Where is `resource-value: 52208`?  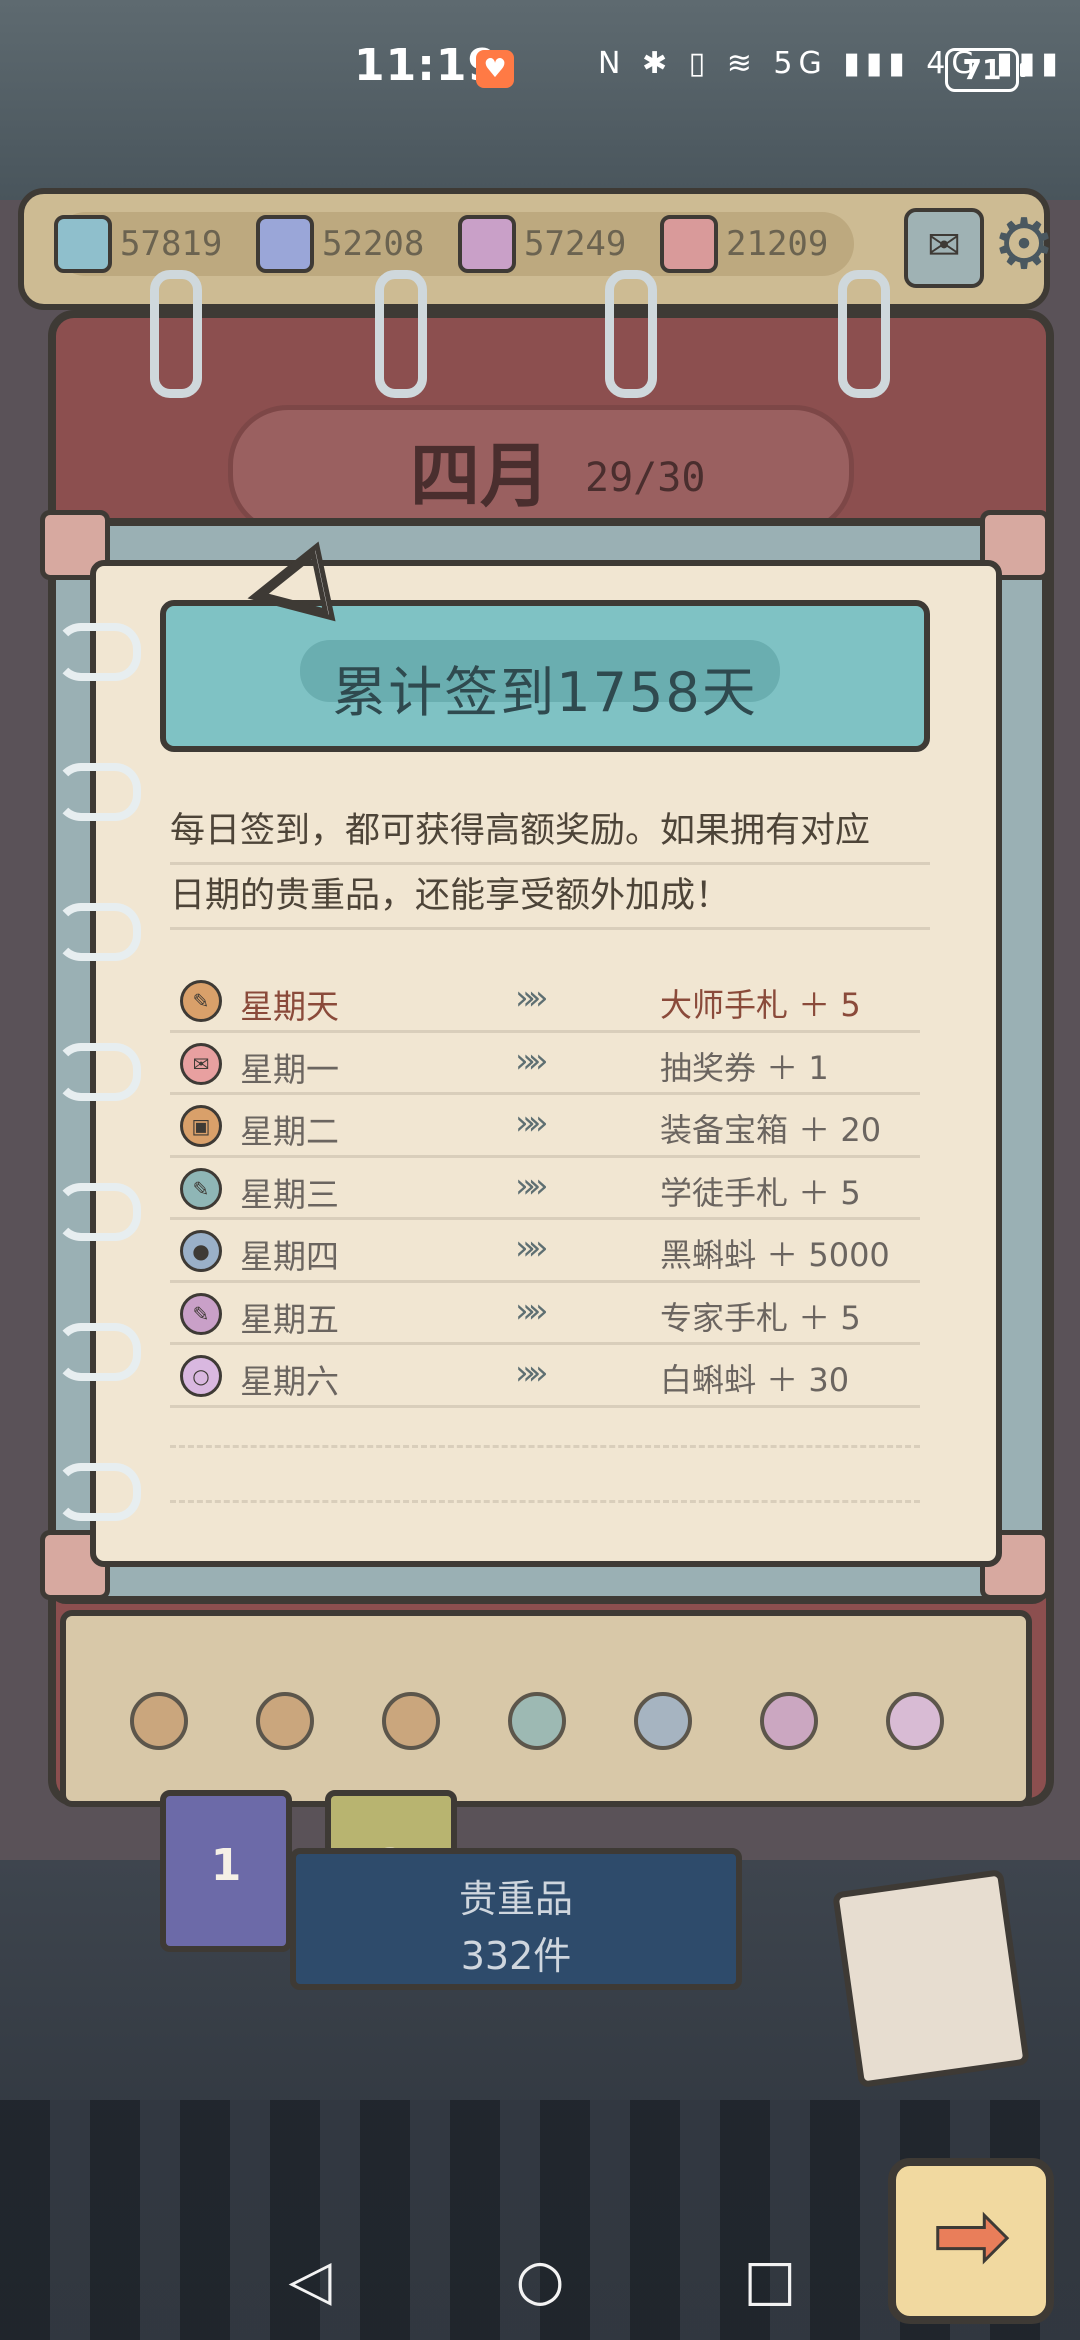 resource-value: 52208 is located at coordinates (373, 244).